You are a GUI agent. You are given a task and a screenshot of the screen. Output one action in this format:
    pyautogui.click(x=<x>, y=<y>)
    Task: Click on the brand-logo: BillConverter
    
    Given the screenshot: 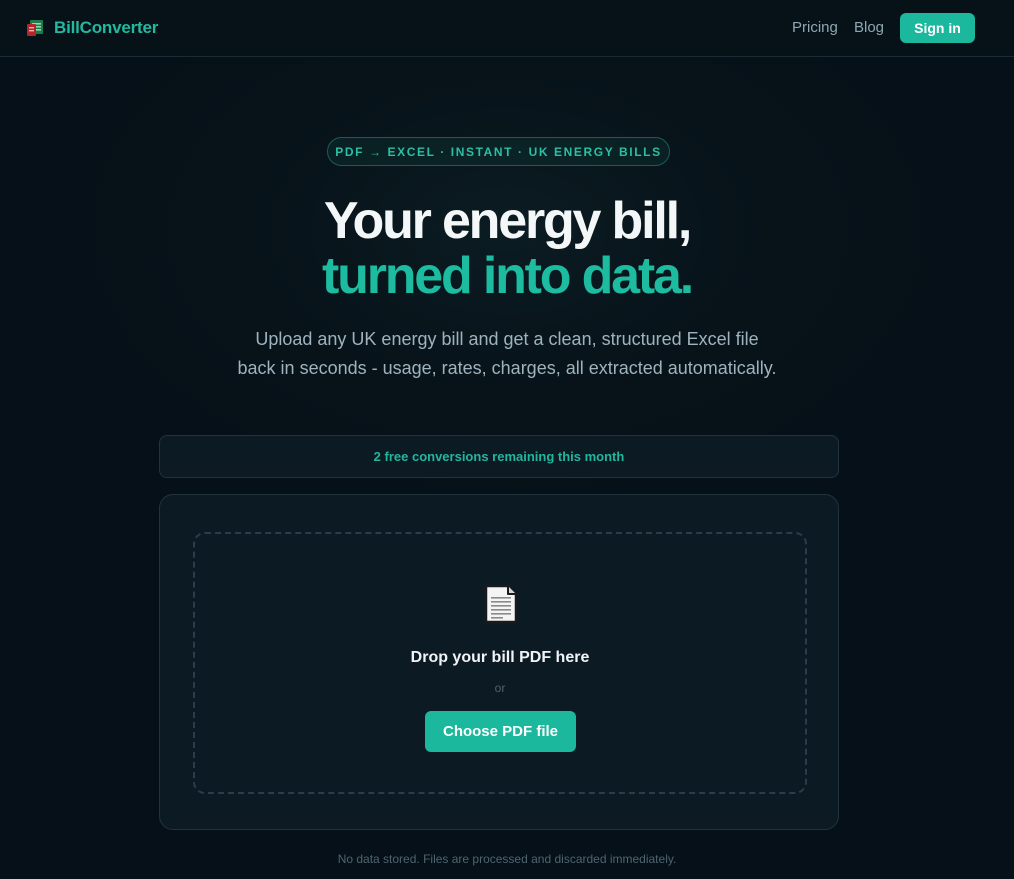 What is the action you would take?
    pyautogui.click(x=92, y=28)
    